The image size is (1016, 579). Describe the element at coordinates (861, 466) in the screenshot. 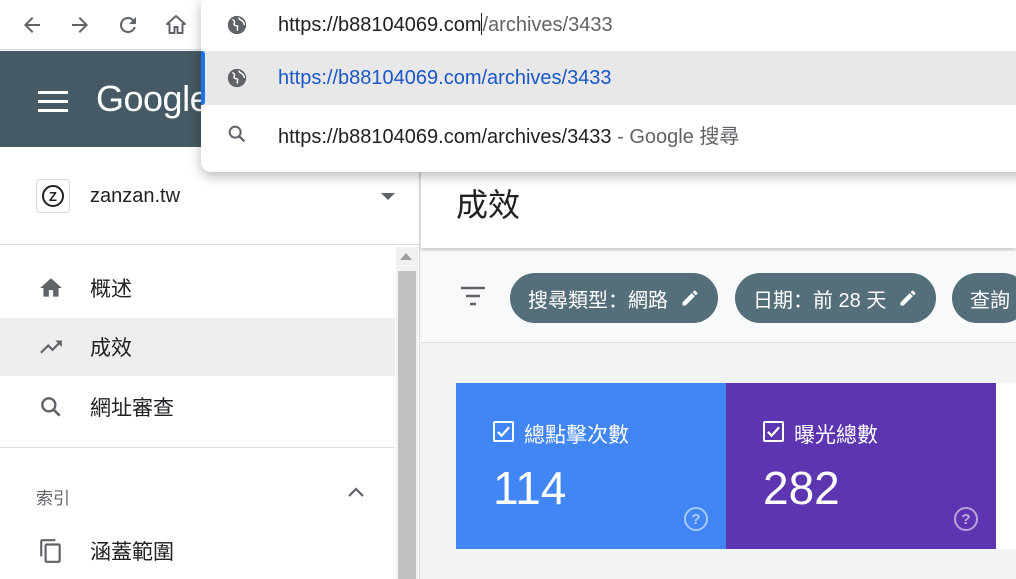

I see `metric-card-impressions: 曝光總數 282 ?` at that location.